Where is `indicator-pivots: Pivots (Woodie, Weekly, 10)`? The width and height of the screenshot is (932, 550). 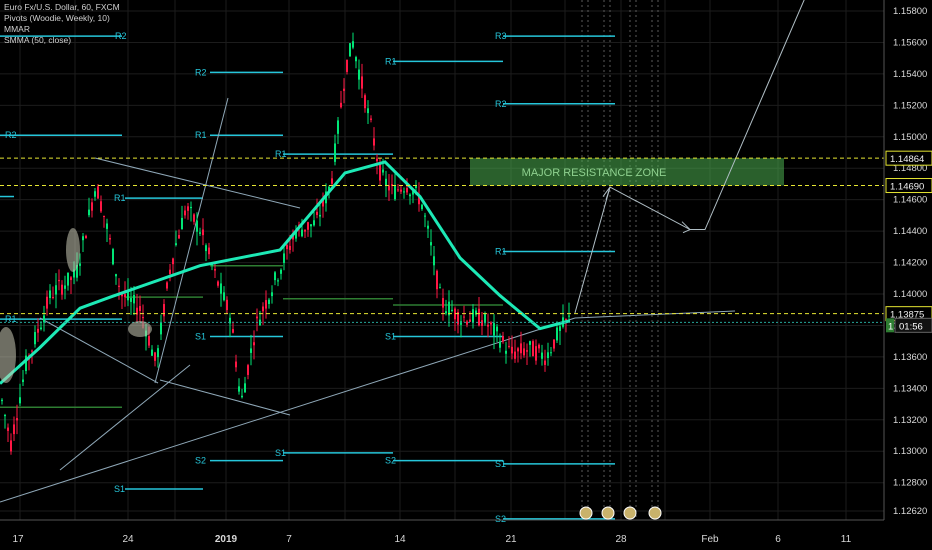
indicator-pivots: Pivots (Woodie, Weekly, 10) is located at coordinates (62, 18).